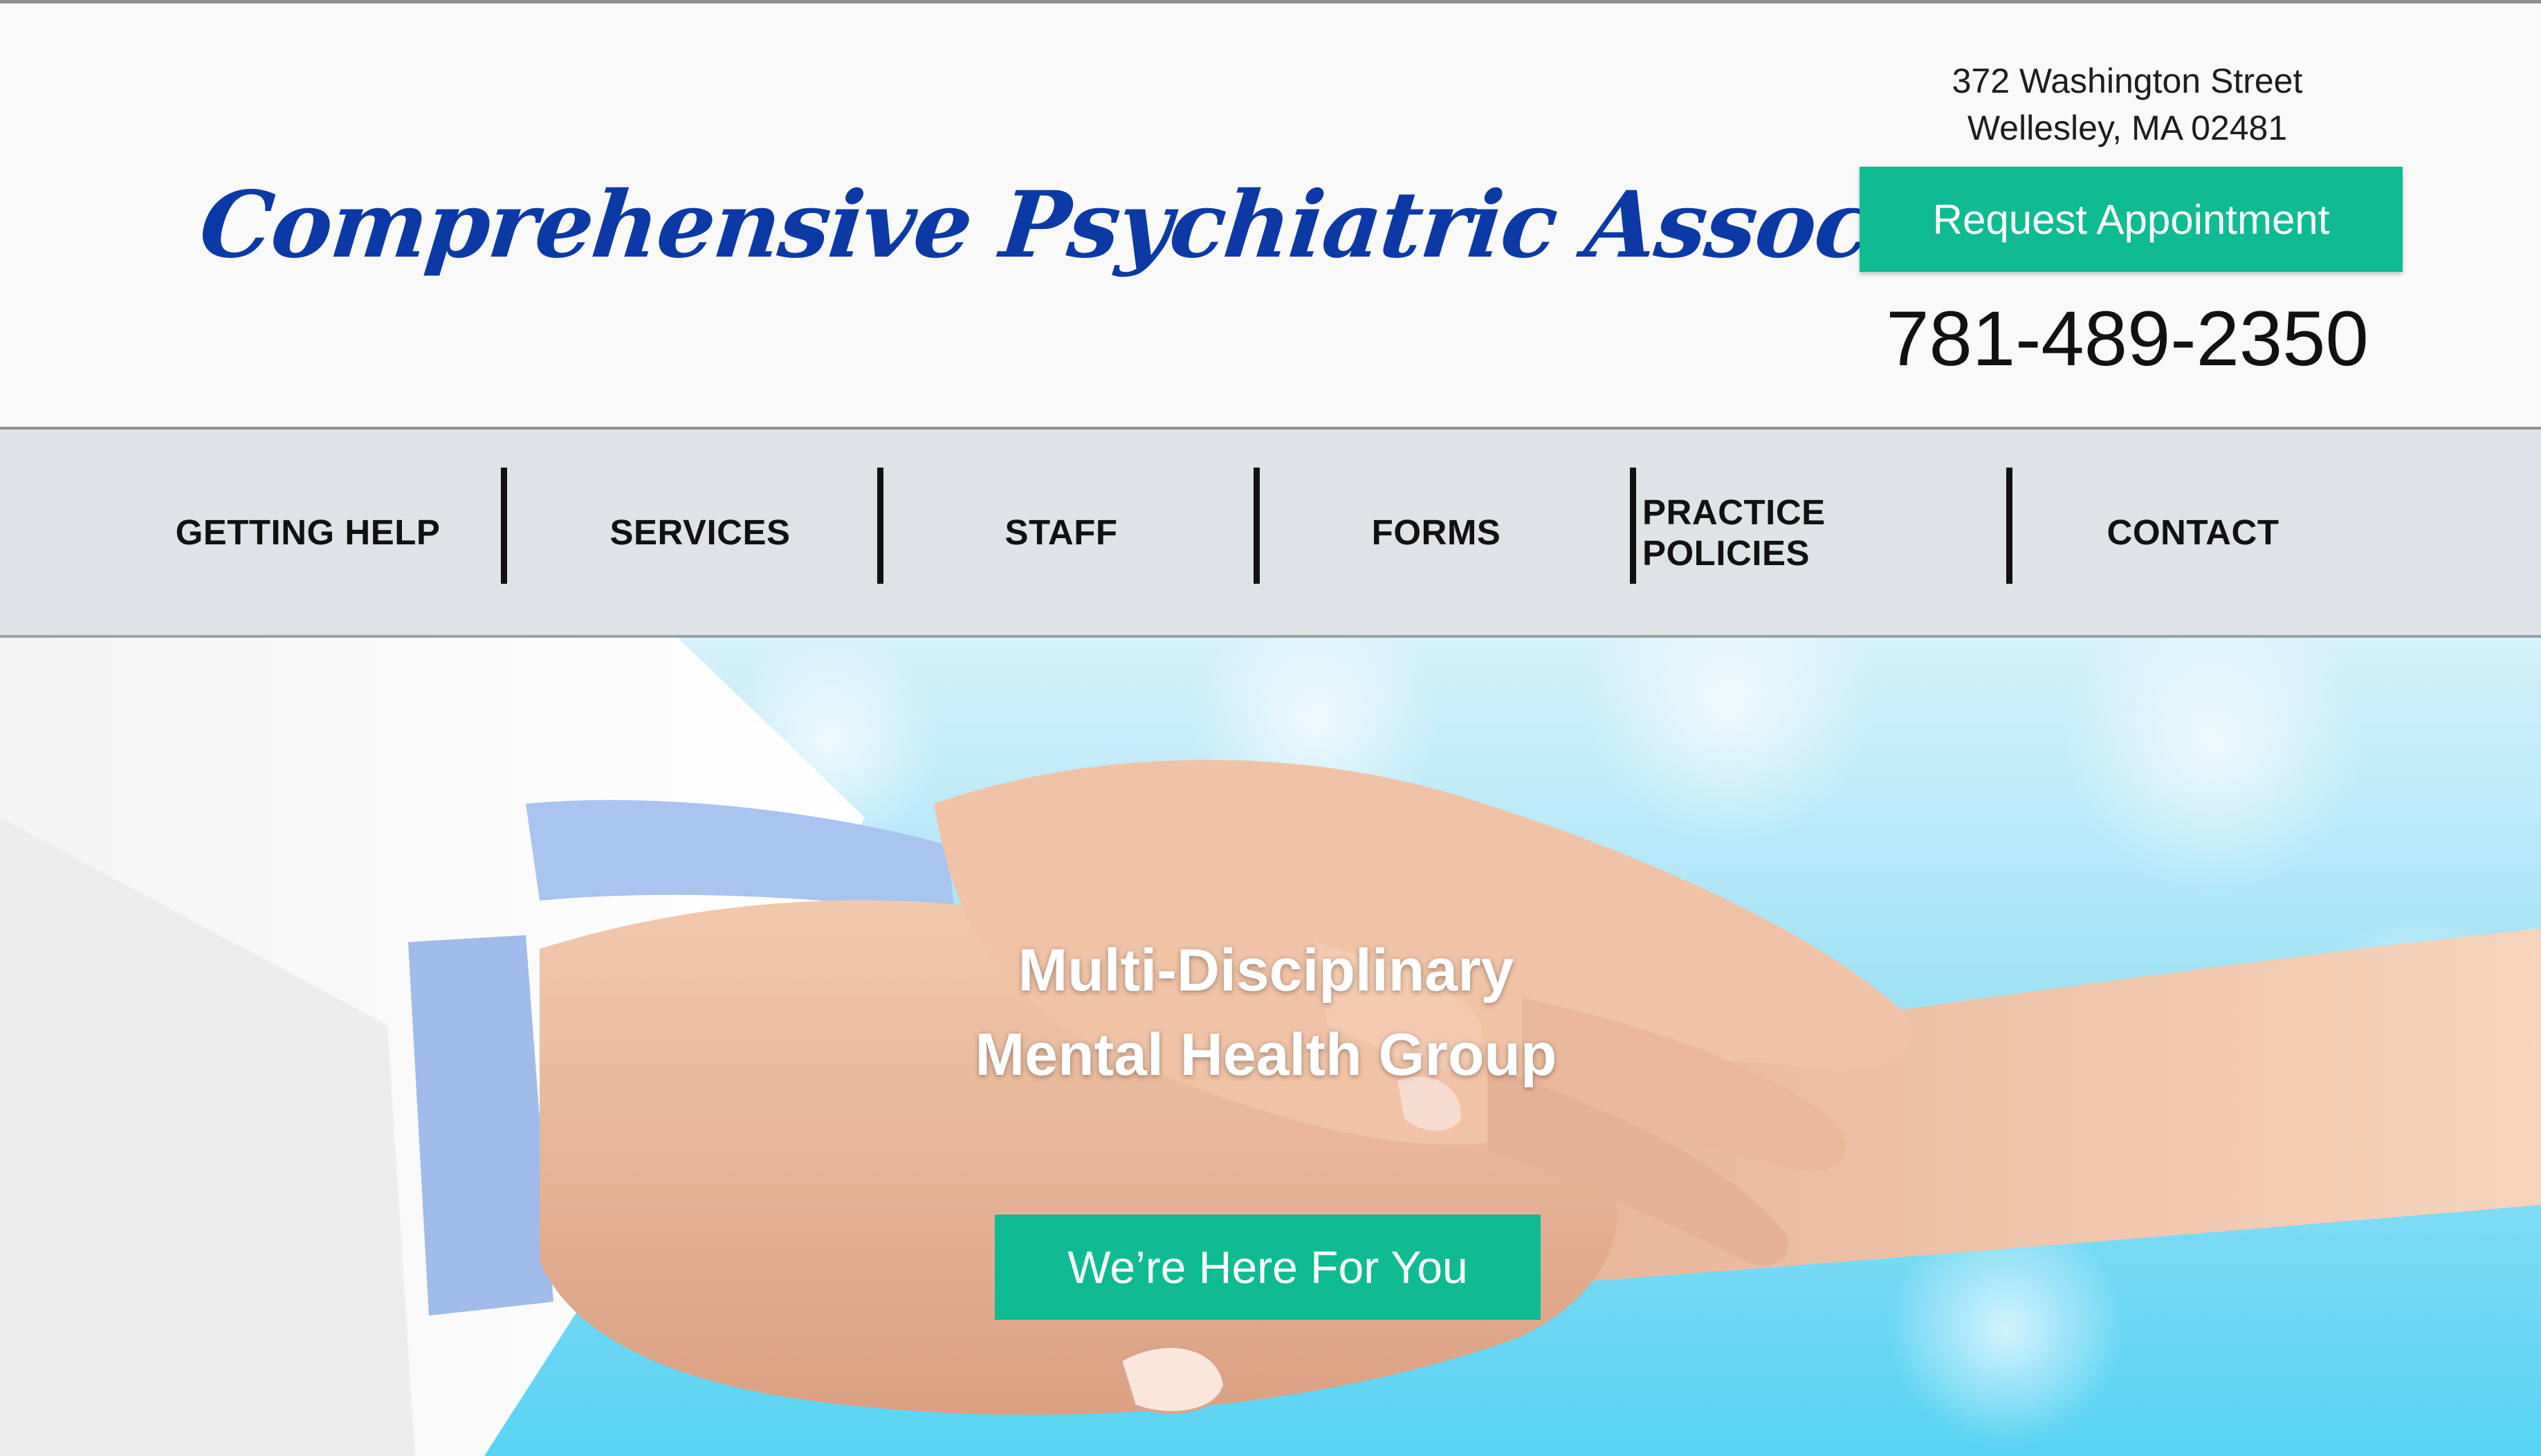 The height and width of the screenshot is (1456, 2541). I want to click on nav-item-contact: CONTACT, so click(2193, 532).